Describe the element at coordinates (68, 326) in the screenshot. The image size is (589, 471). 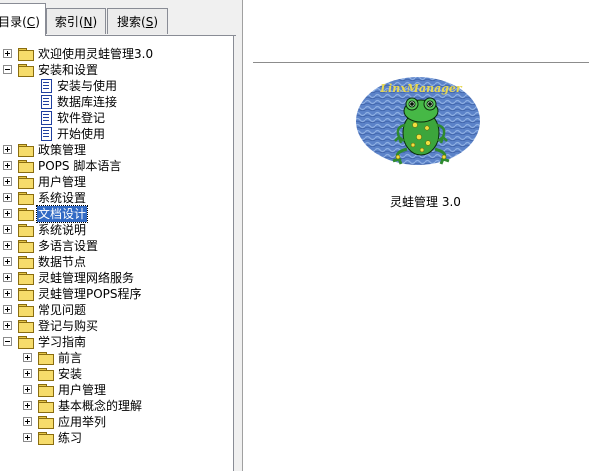
I see `tree-node-label: 登记与购买` at that location.